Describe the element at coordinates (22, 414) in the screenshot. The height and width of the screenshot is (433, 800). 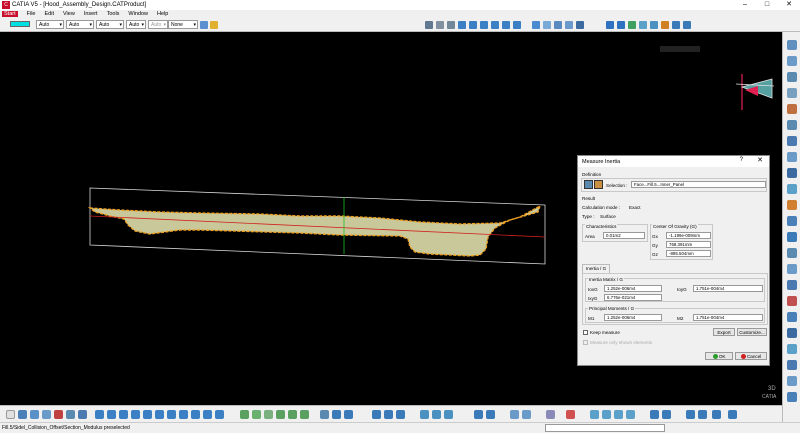
I see `comment-icon` at that location.